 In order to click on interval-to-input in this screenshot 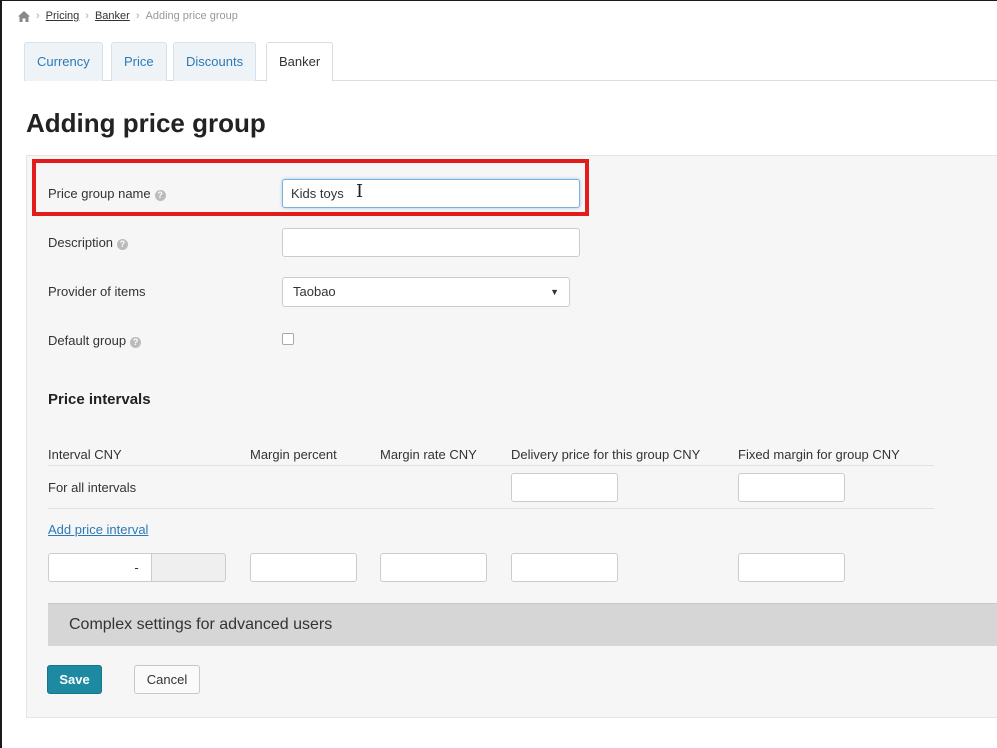, I will do `click(188, 567)`.